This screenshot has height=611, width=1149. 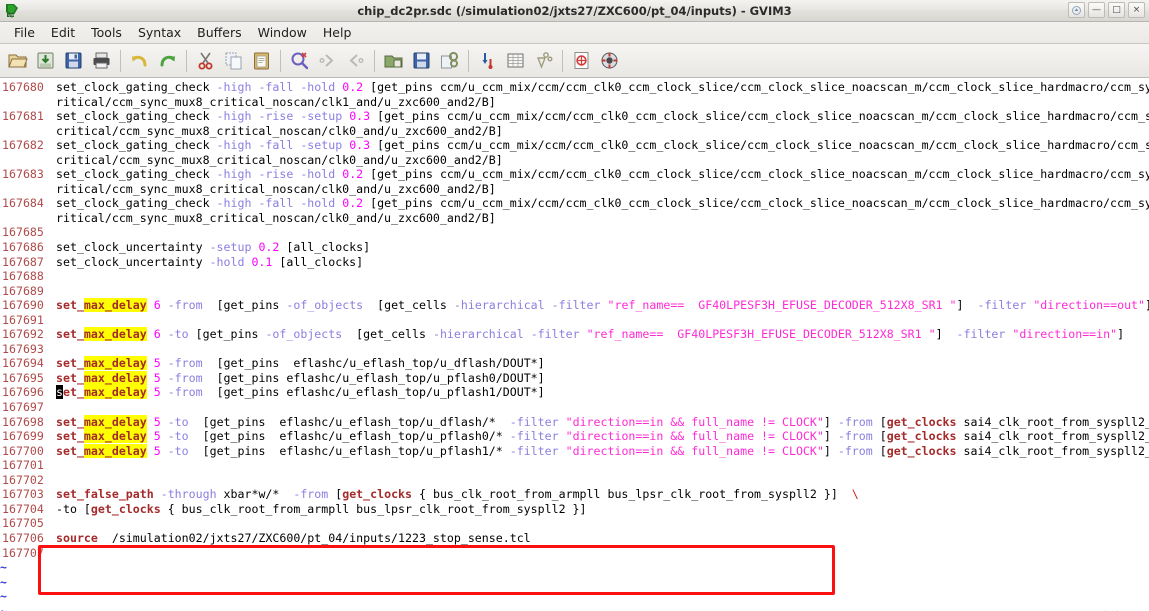 I want to click on line-number: 167686, so click(x=23, y=247).